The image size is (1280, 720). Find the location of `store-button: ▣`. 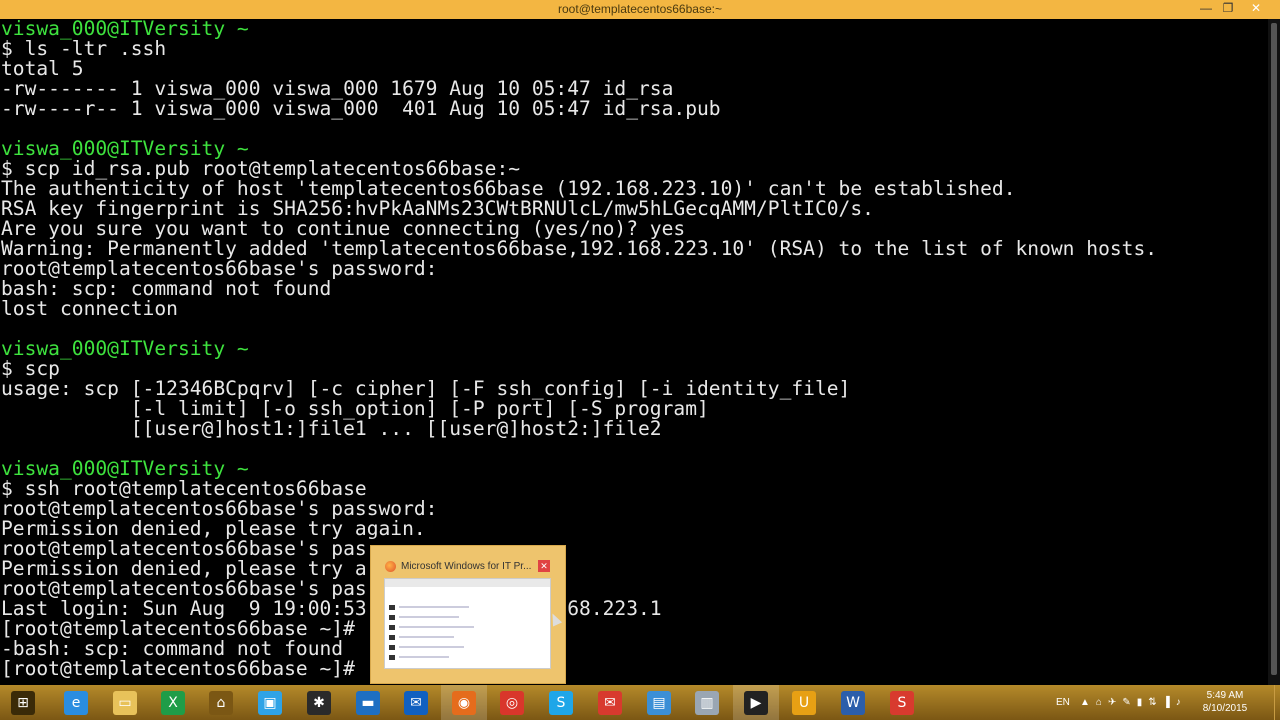

store-button: ▣ is located at coordinates (270, 702).